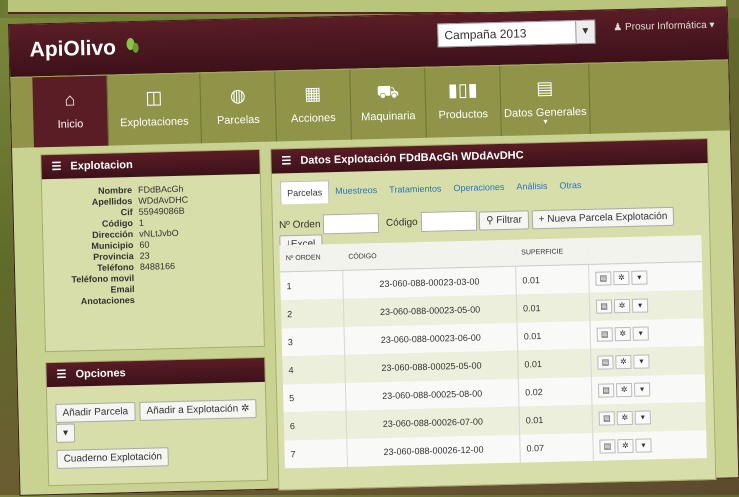 The width and height of the screenshot is (739, 497). I want to click on add-to-explotacion-button: Añadir a Explotación ✲, so click(198, 410).